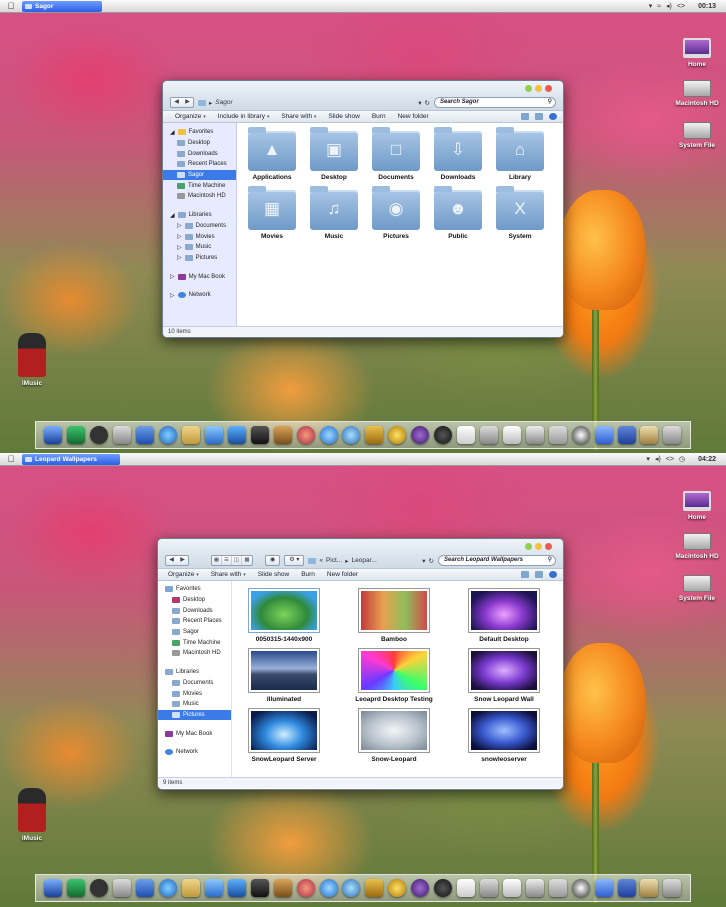 The image size is (726, 907). What do you see at coordinates (172, 132) in the screenshot?
I see `expand-arrow-icon: ◢` at bounding box center [172, 132].